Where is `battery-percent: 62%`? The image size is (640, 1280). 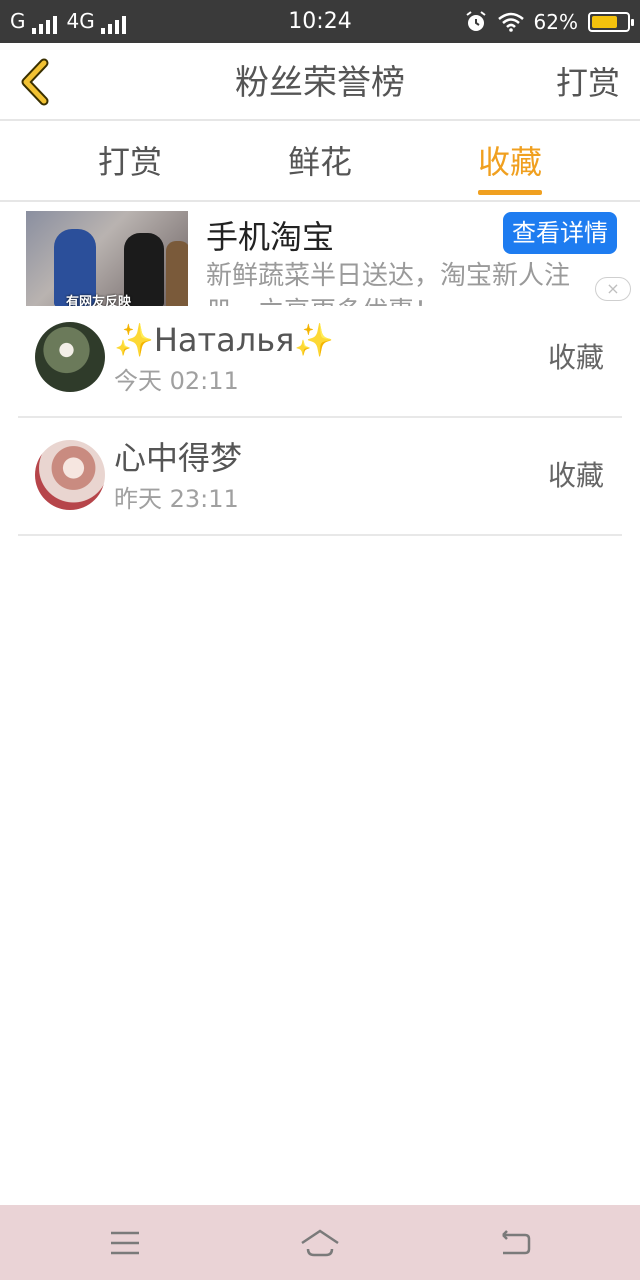 battery-percent: 62% is located at coordinates (555, 22).